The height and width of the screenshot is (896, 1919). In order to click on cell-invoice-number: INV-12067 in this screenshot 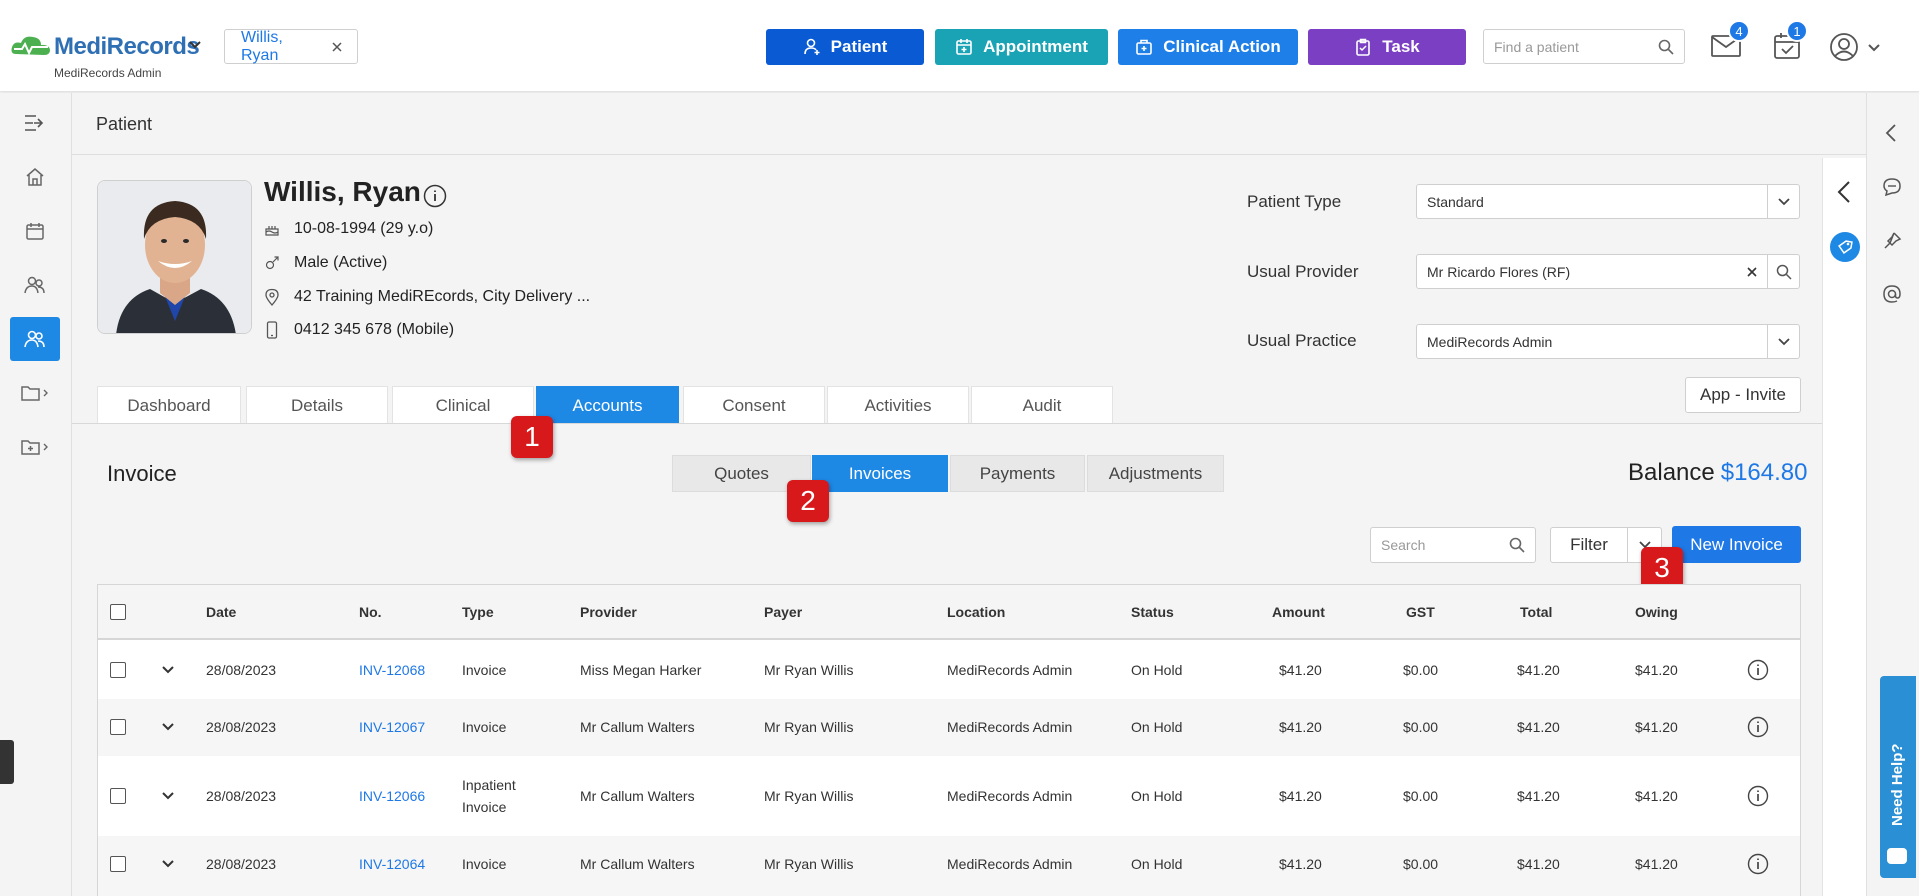, I will do `click(392, 727)`.